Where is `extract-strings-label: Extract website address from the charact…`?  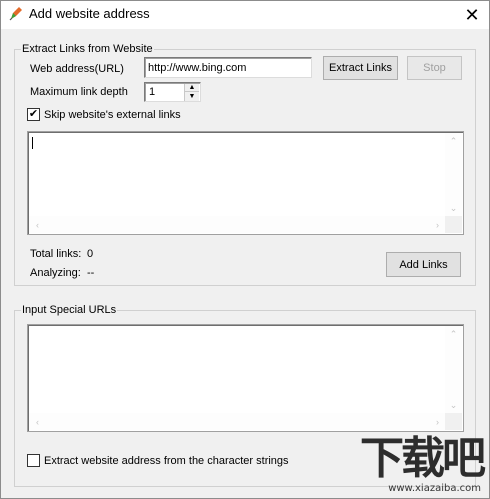 extract-strings-label: Extract website address from the charact… is located at coordinates (166, 461).